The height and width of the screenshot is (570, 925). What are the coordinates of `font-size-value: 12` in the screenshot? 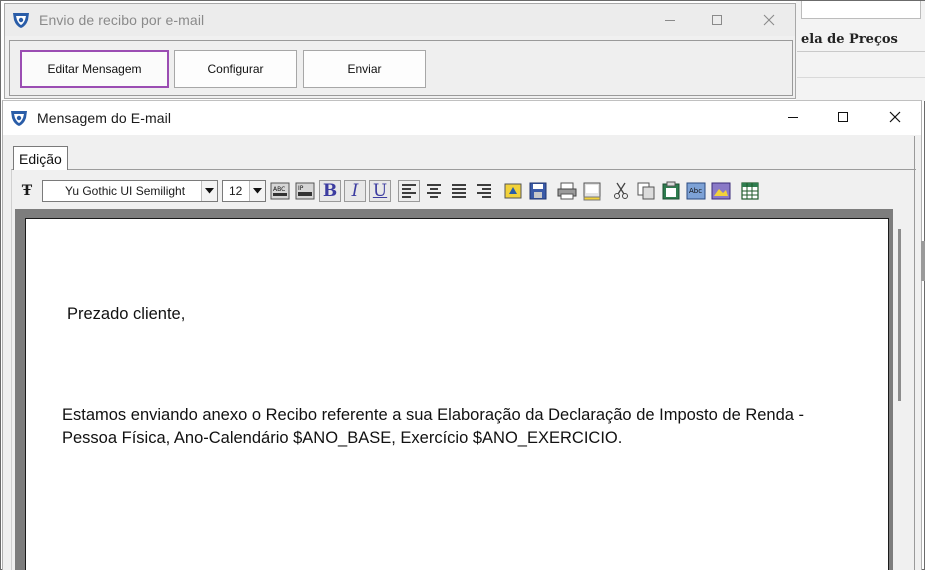 It's located at (236, 191).